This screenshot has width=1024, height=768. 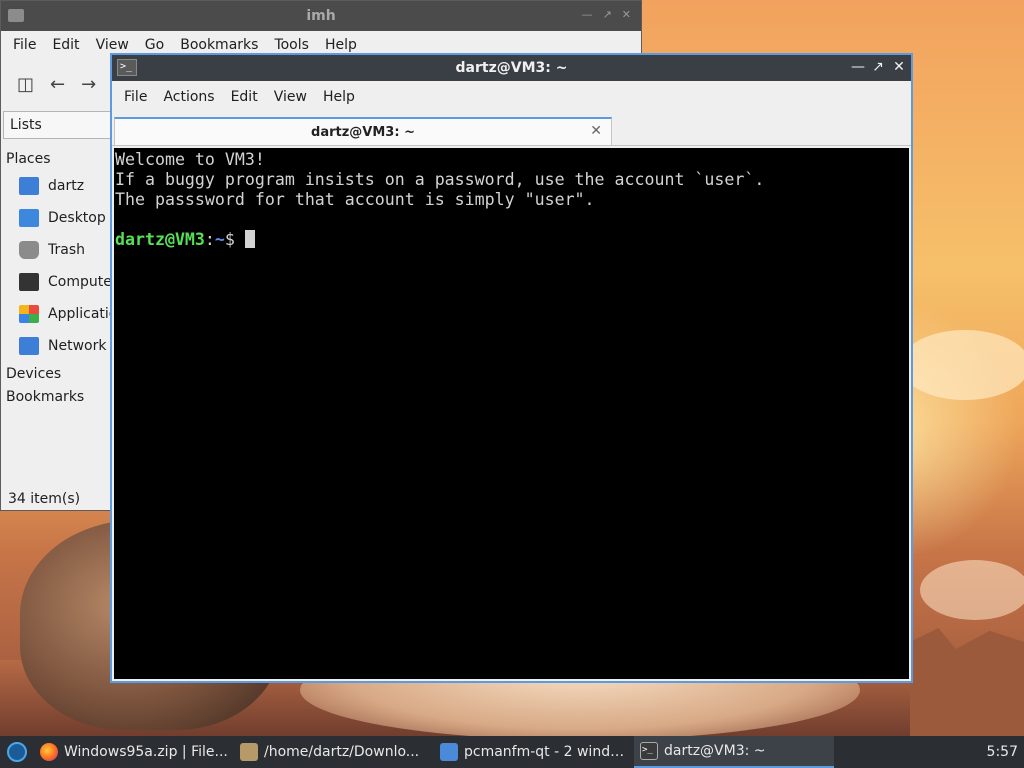 What do you see at coordinates (229, 239) in the screenshot?
I see `prompt-symbol: $` at bounding box center [229, 239].